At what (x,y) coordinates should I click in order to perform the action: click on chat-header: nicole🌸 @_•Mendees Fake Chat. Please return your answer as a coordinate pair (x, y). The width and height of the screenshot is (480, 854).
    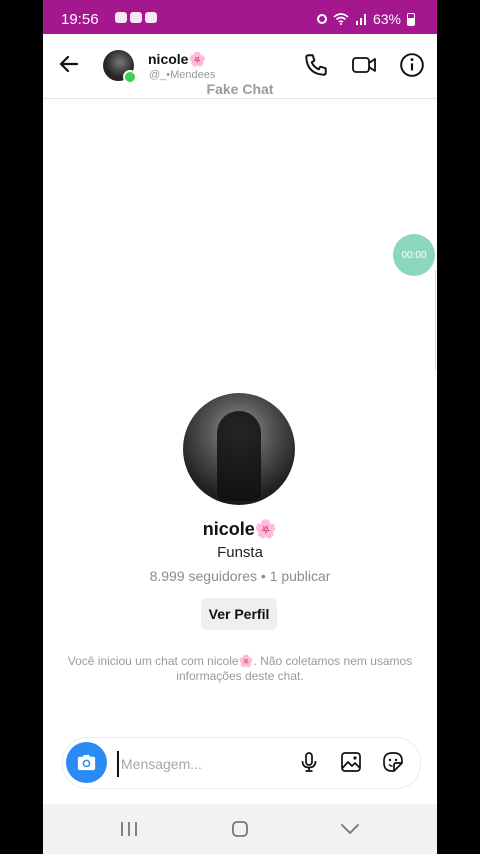
    Looking at the image, I should click on (240, 66).